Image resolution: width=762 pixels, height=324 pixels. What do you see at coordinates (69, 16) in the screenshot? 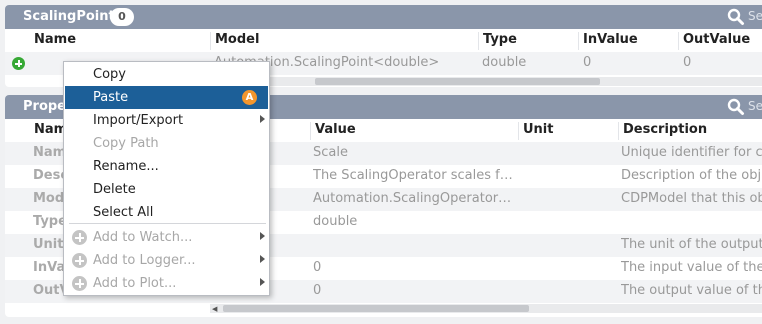
I see `panel-title: ScalingPoint` at bounding box center [69, 16].